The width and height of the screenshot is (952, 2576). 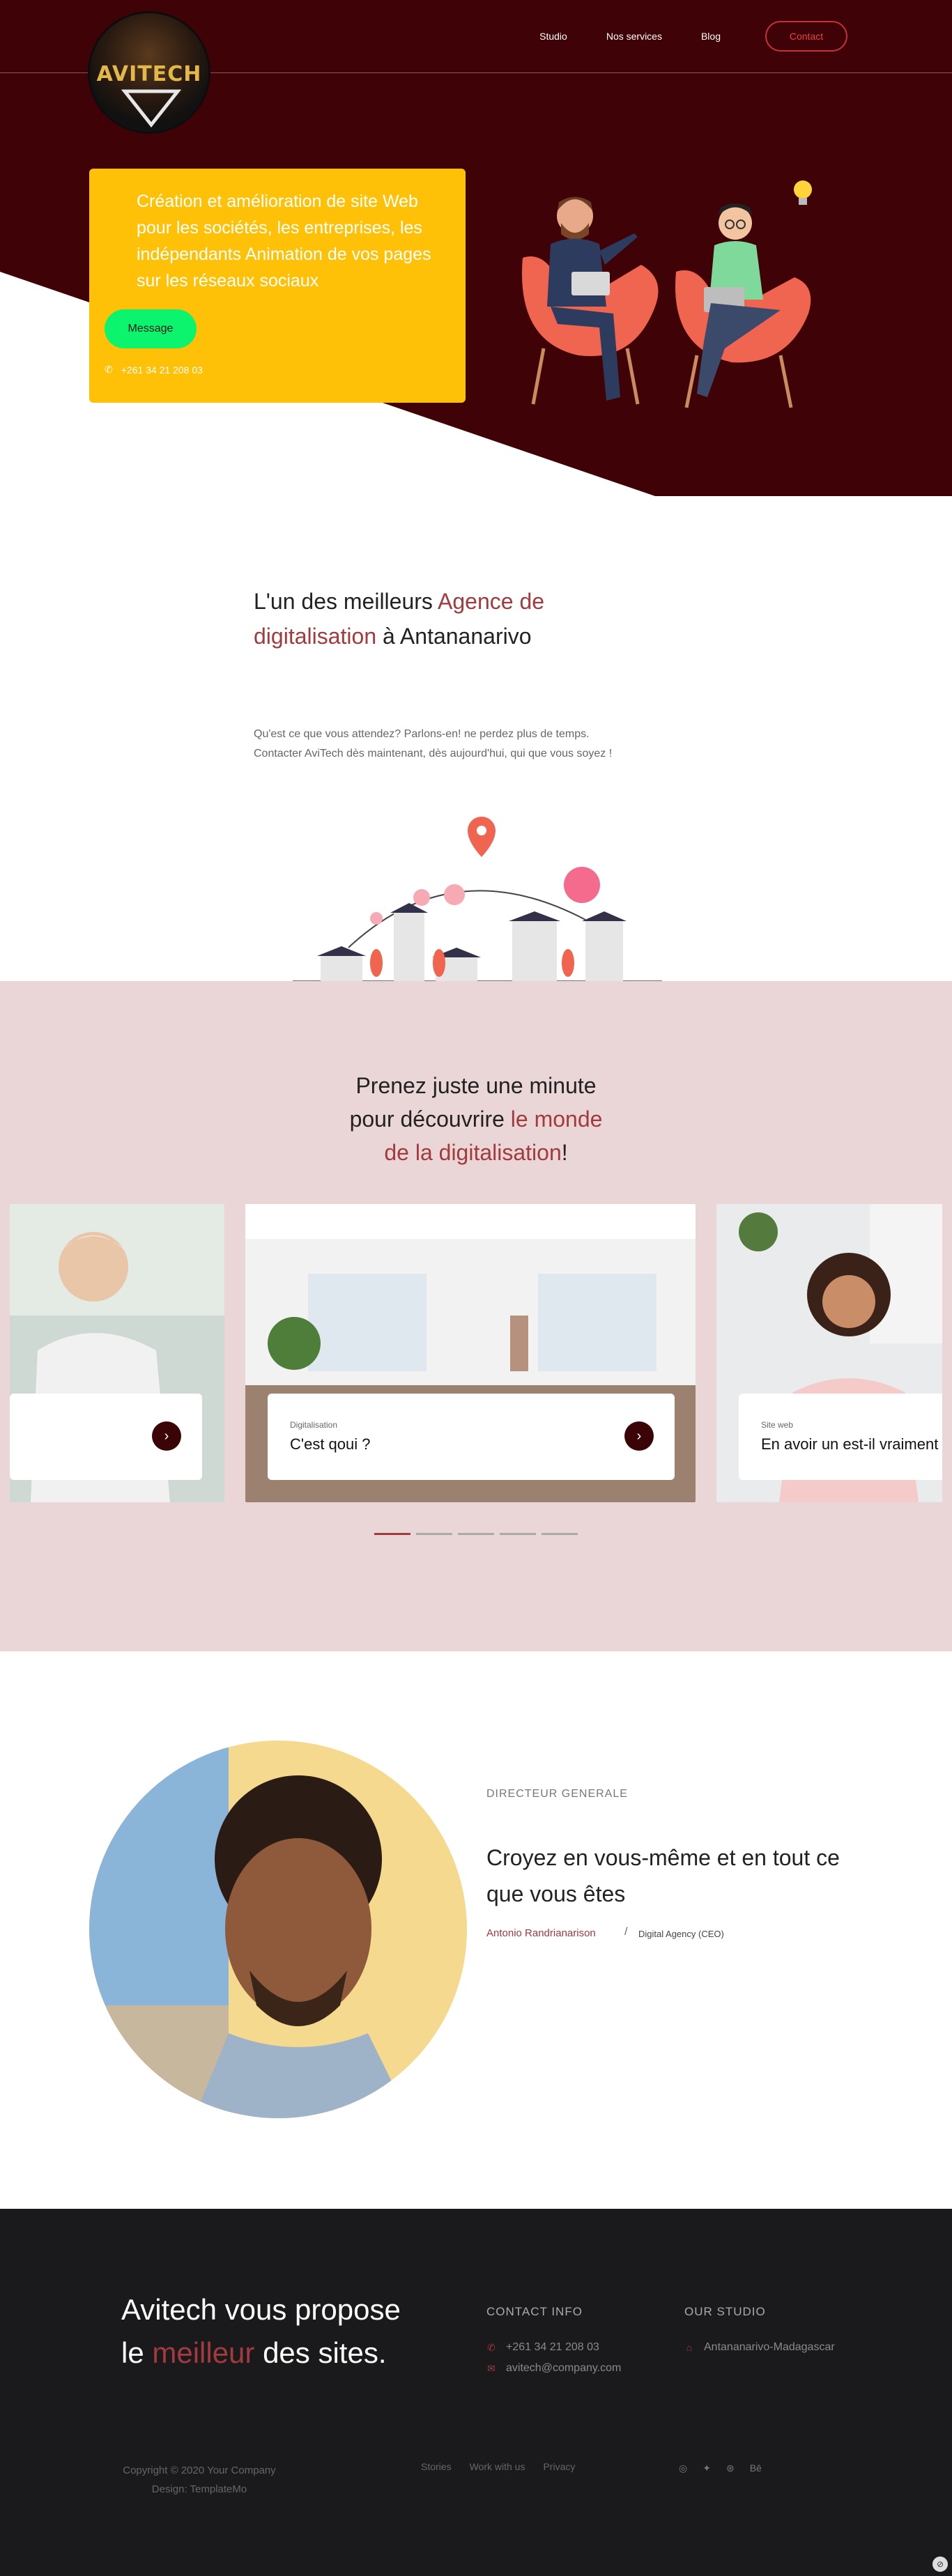 What do you see at coordinates (106, 1437) in the screenshot?
I see `slide-caption: ›` at bounding box center [106, 1437].